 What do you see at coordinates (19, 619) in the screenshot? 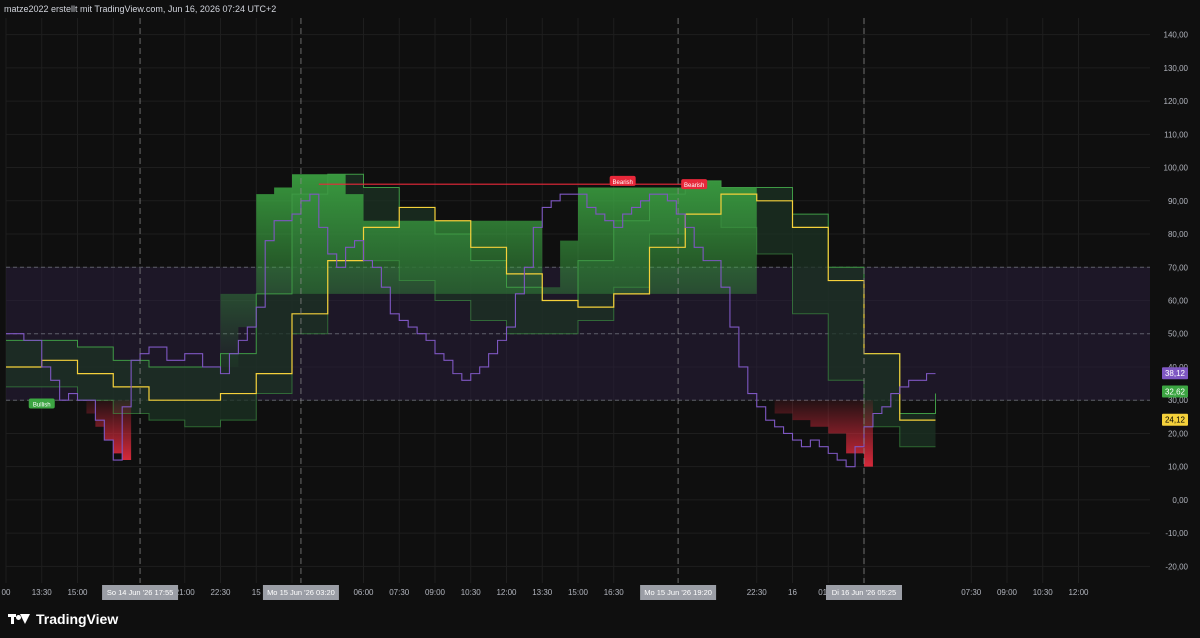
I see `tradingview-icon` at bounding box center [19, 619].